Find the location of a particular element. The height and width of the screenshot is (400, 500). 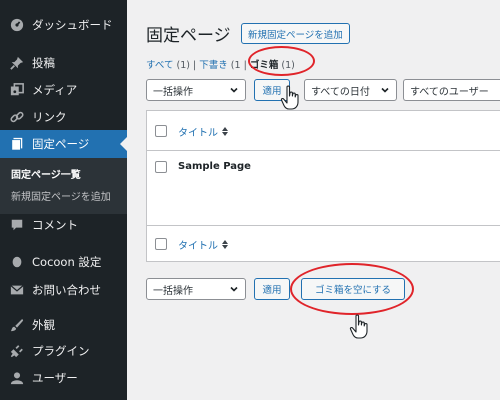

brush-icon is located at coordinates (17, 325).